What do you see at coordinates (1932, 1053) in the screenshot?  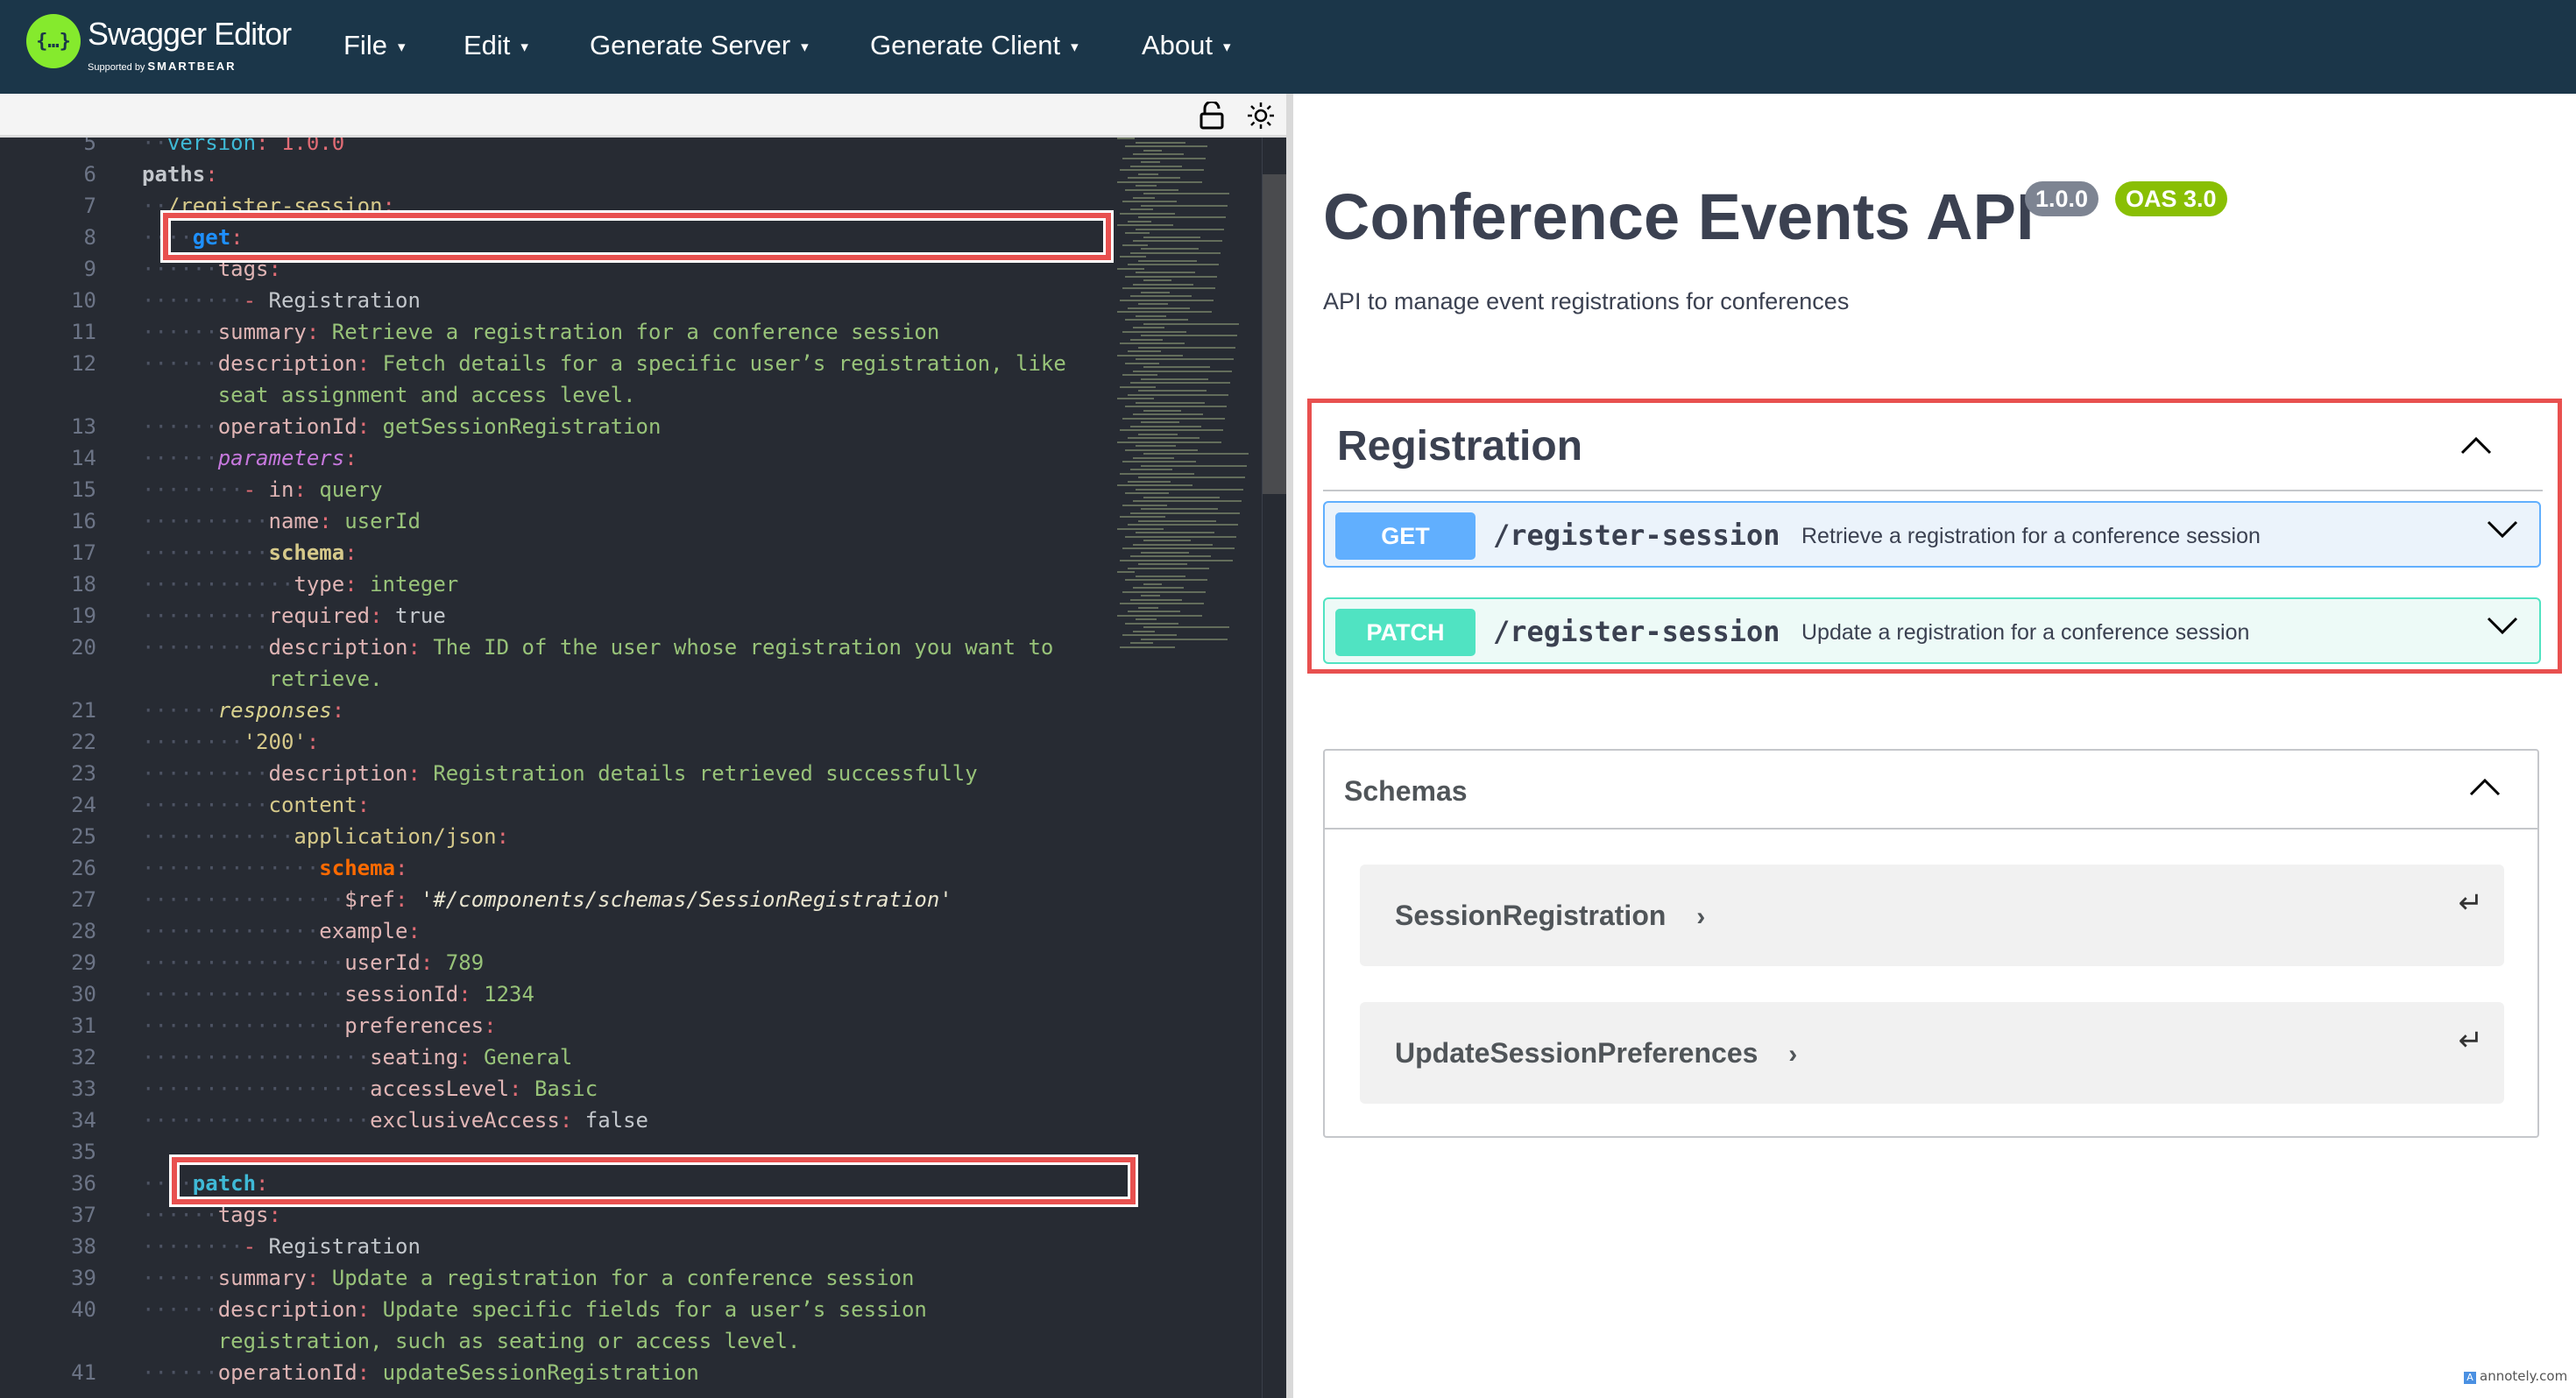 I see `schema-update-session-preferences: UpdateSessionPreferences › ↵` at bounding box center [1932, 1053].